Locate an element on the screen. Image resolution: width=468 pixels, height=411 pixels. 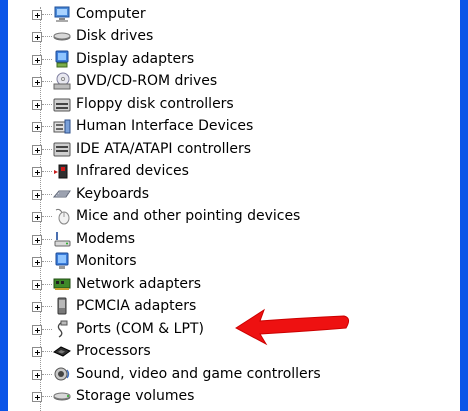
tree-item-monitors: Monitors is located at coordinates (242, 261).